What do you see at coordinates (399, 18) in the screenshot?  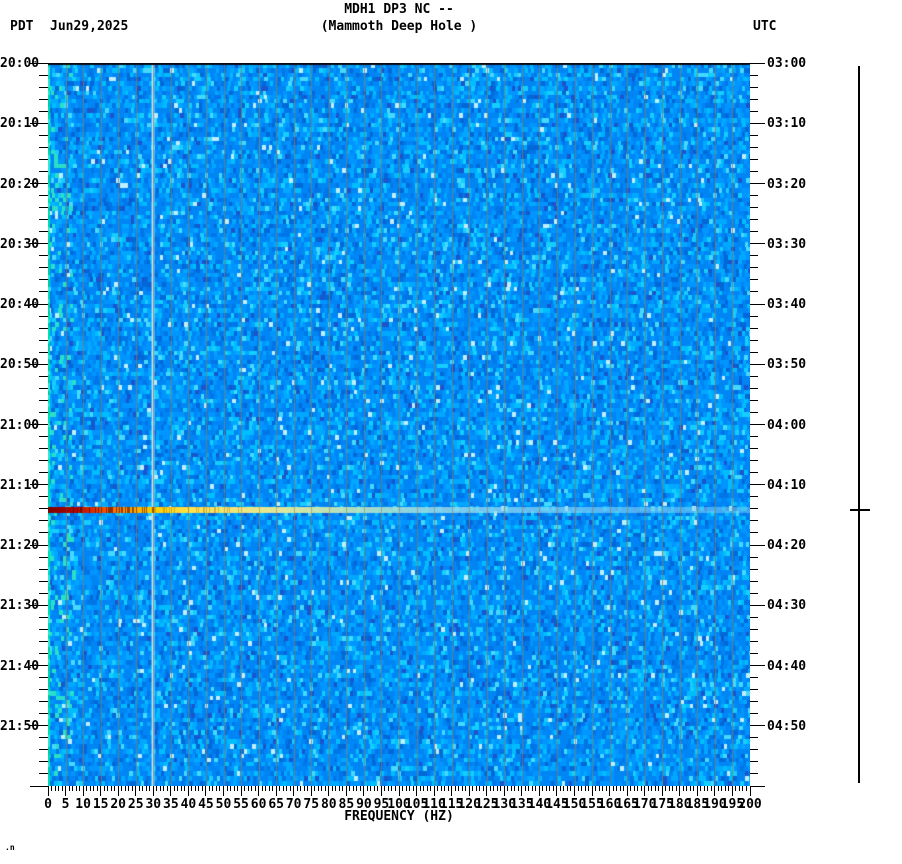 I see `plot-titles: MDH1 DP3 NC -- (Mammoth Deep Hole )` at bounding box center [399, 18].